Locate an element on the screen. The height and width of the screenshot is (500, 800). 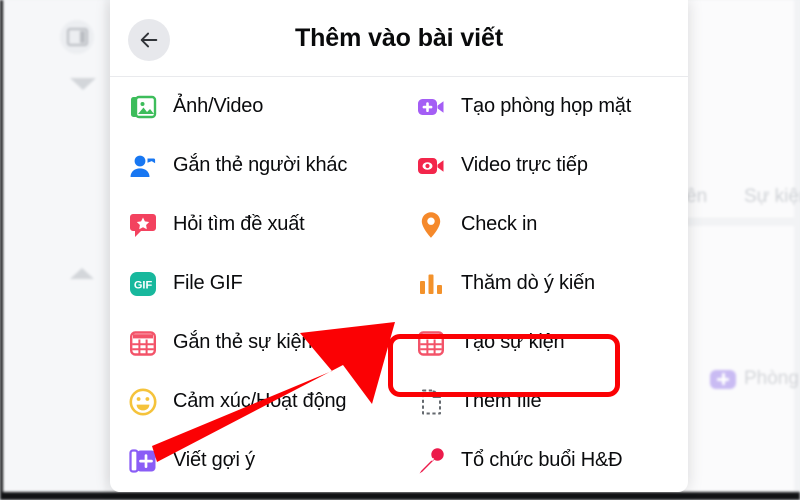
poll-icon is located at coordinates (431, 284).